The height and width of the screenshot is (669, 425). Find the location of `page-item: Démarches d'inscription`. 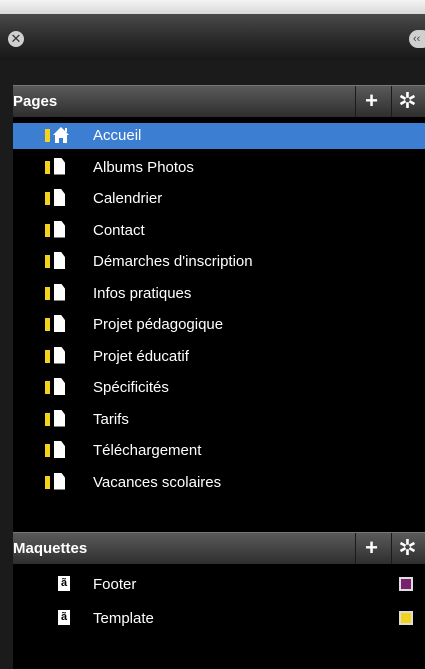

page-item: Démarches d'inscription is located at coordinates (219, 262).